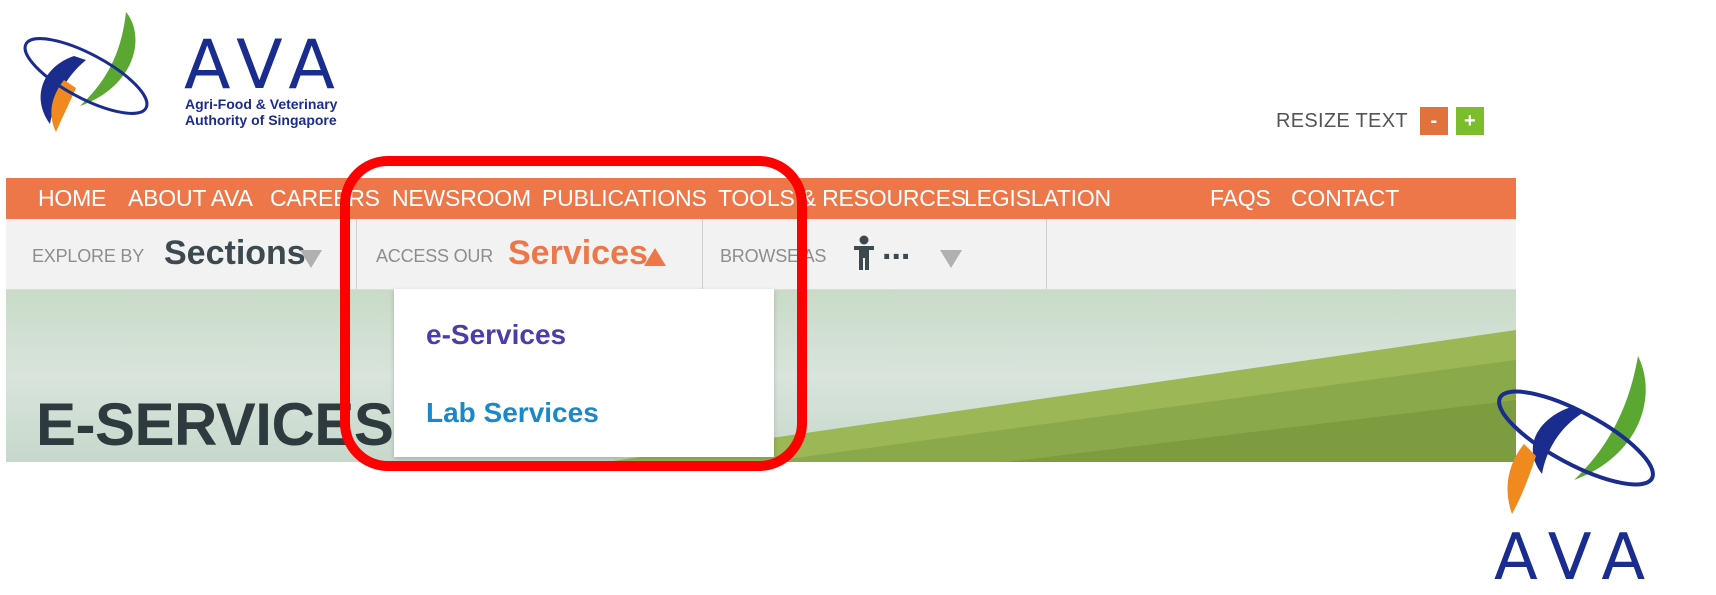  What do you see at coordinates (1046, 254) in the screenshot?
I see `divider` at bounding box center [1046, 254].